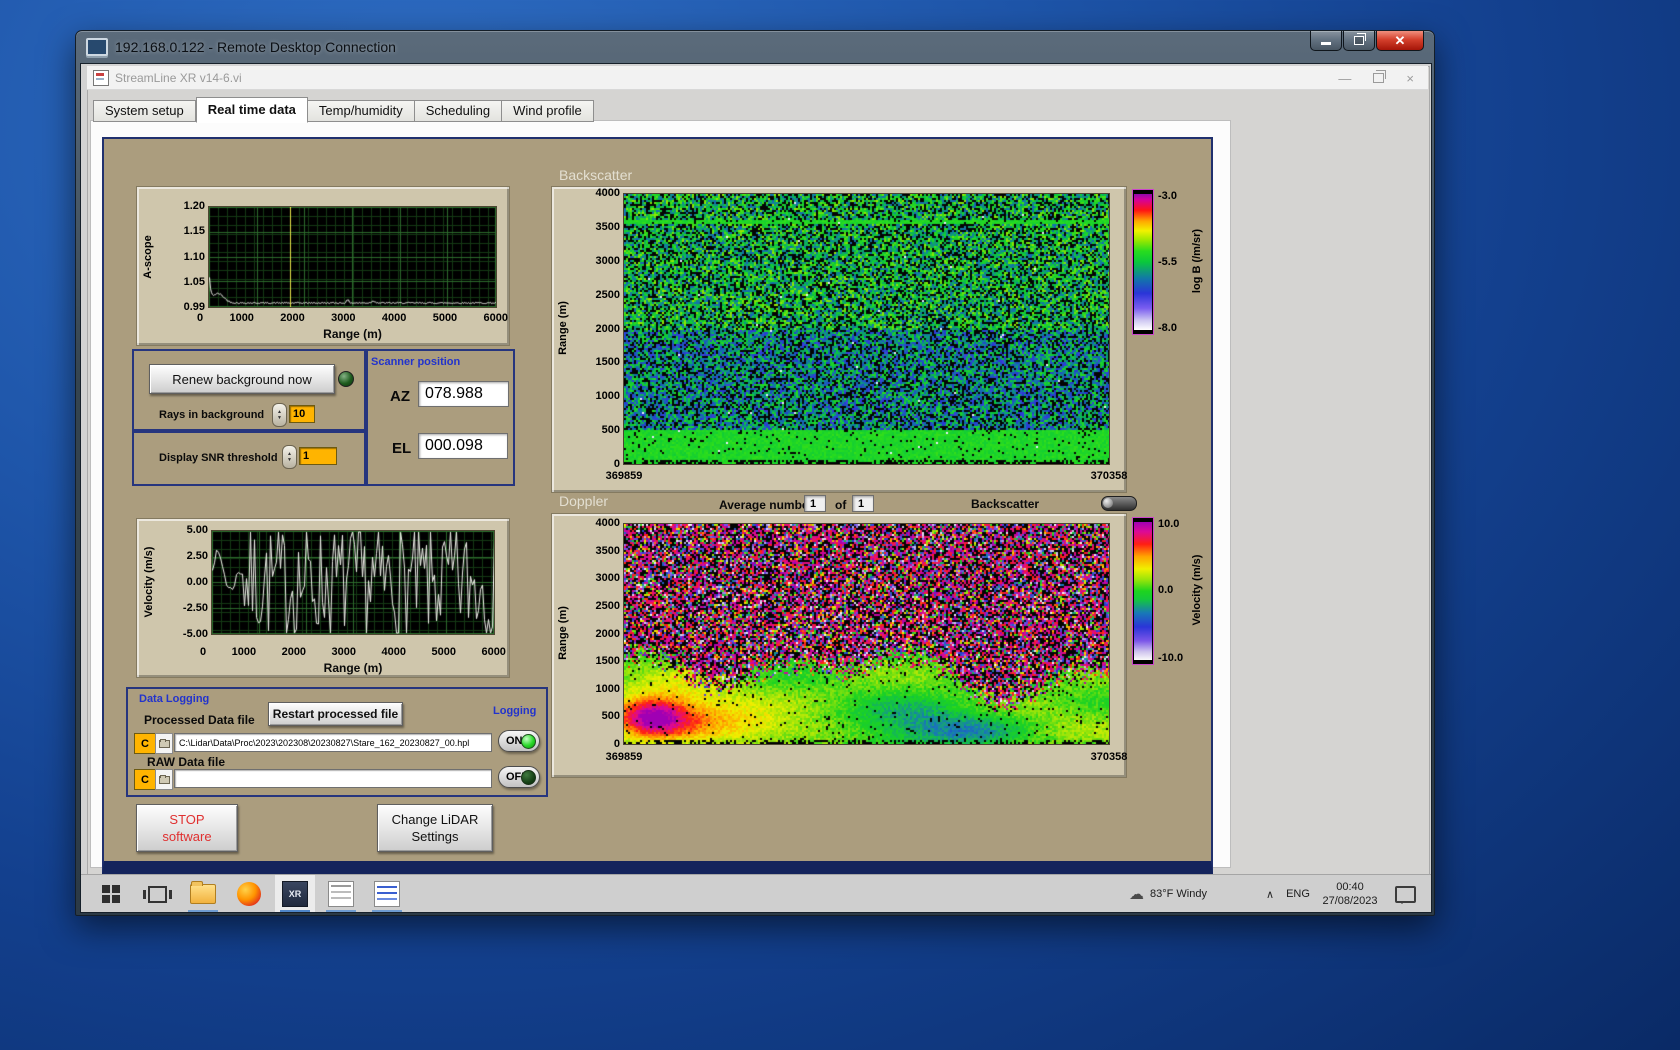 The image size is (1680, 1050). Describe the element at coordinates (335, 714) in the screenshot. I see `restart-processed-file-button: Restart processed file` at that location.